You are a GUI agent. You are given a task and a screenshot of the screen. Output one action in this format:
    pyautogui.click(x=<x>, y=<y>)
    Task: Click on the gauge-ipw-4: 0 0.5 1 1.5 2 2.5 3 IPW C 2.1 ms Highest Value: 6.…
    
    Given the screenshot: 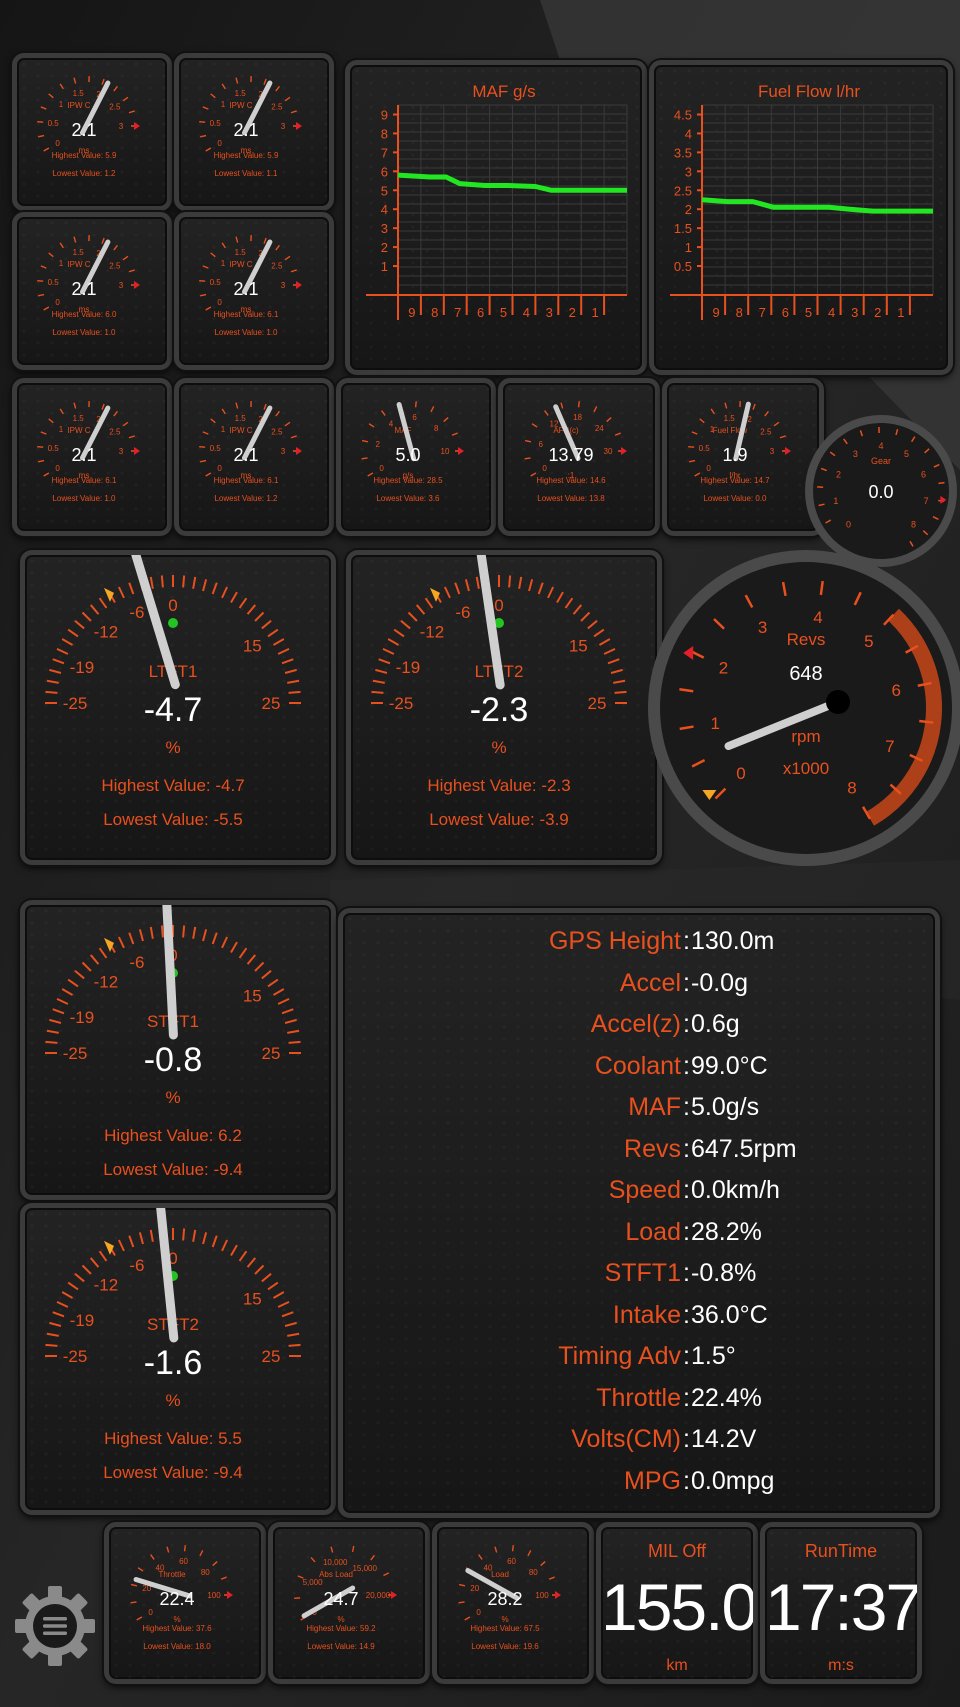 What is the action you would take?
    pyautogui.click(x=254, y=291)
    